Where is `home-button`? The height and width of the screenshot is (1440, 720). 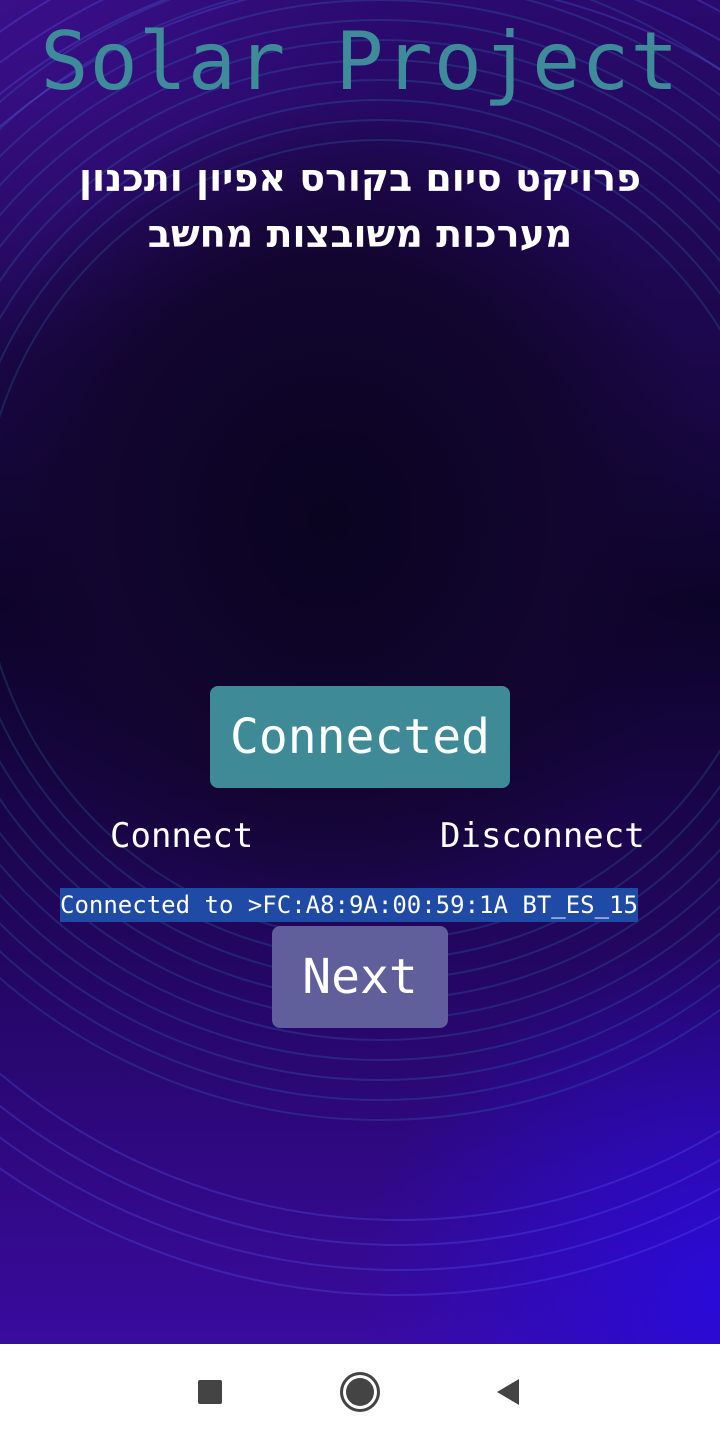 home-button is located at coordinates (360, 1392).